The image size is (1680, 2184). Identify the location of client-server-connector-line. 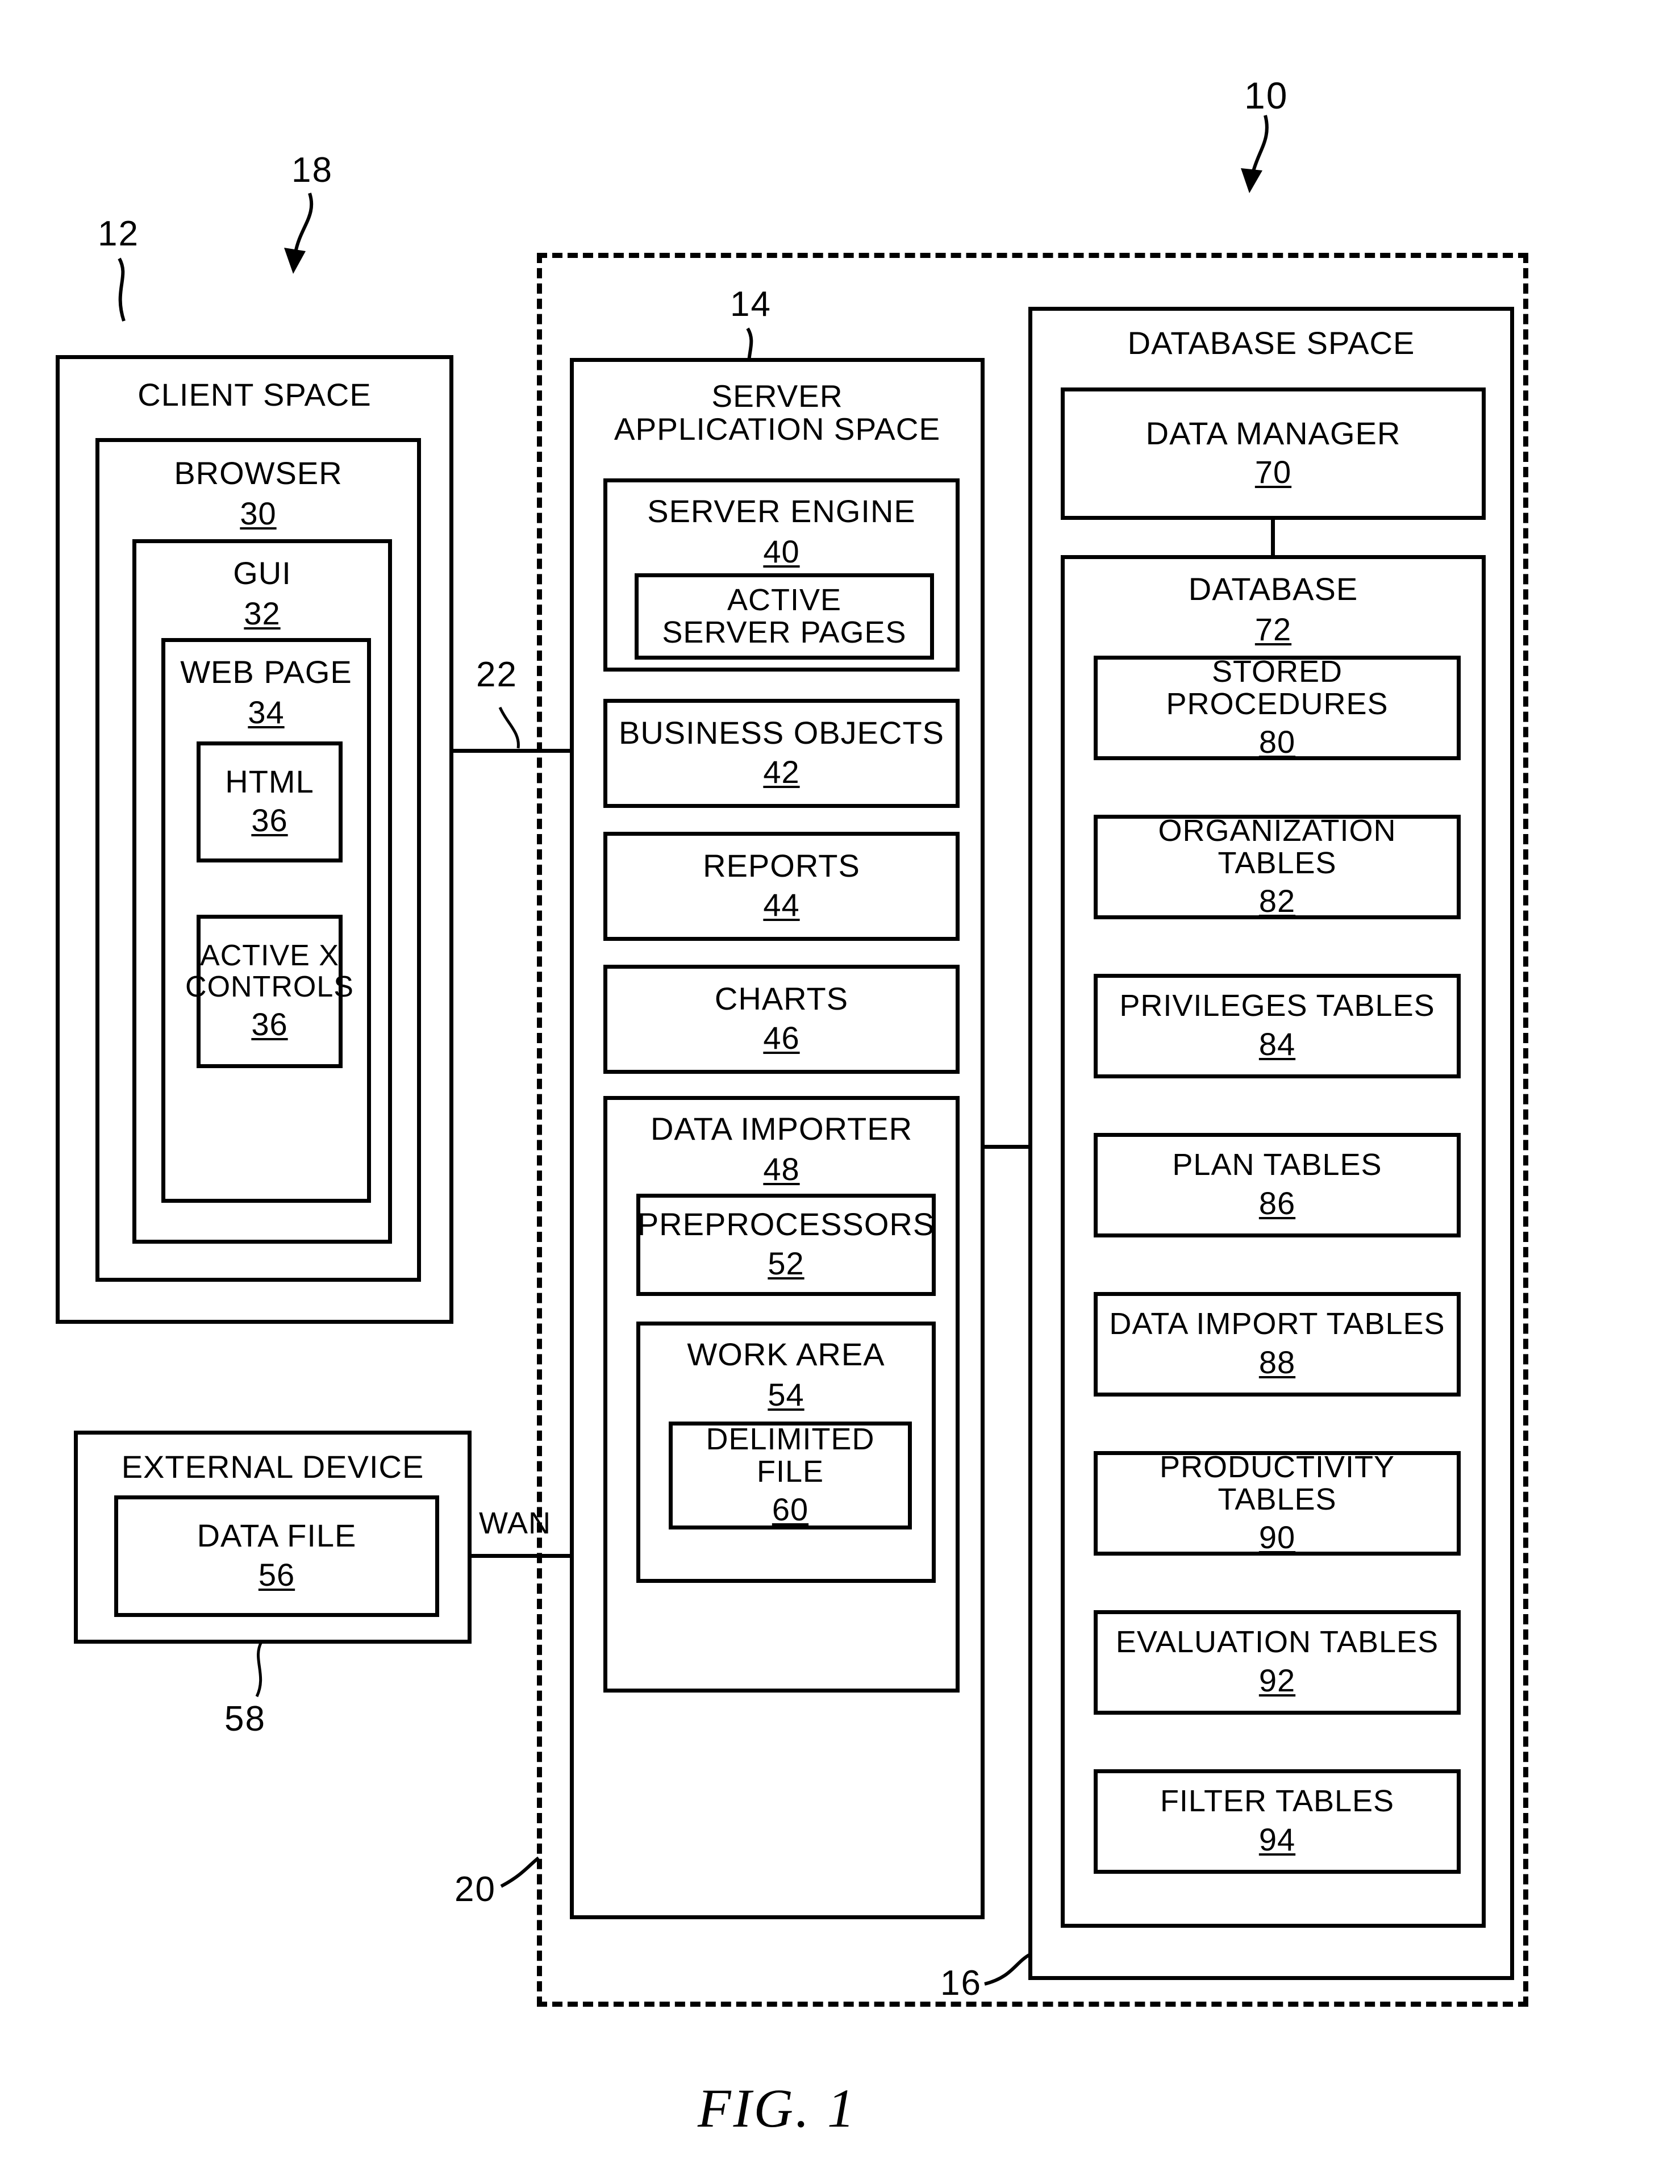
(511, 751).